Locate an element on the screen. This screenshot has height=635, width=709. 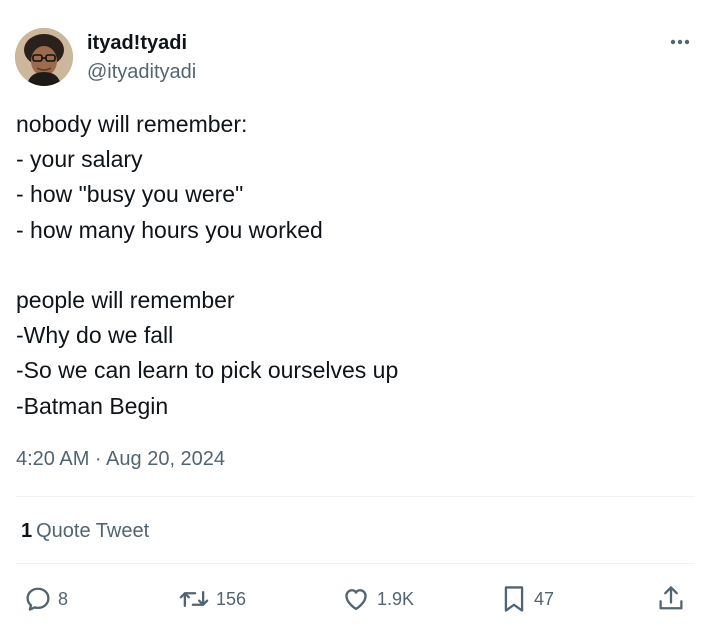
retweet-count: 156 is located at coordinates (231, 598).